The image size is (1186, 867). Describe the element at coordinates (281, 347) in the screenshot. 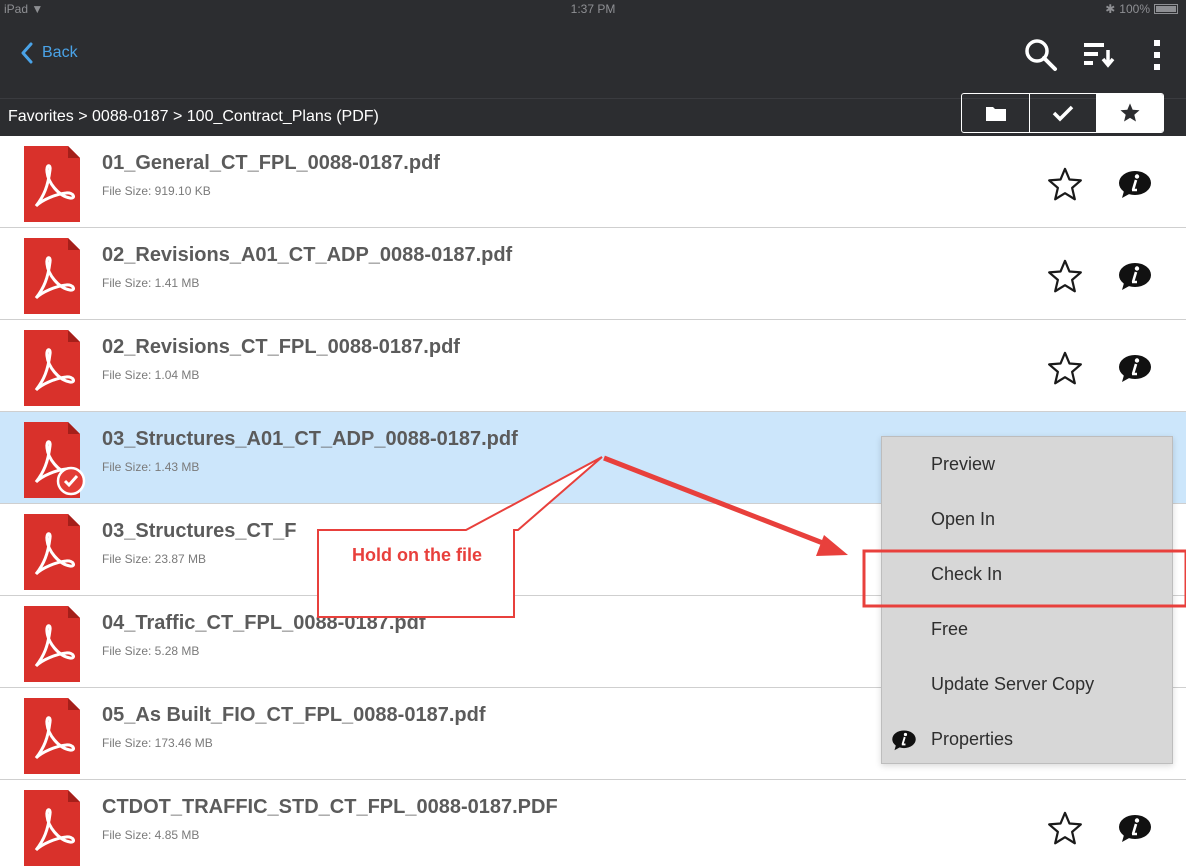

I see `file-name: 02_Revisions_CT_FPL_0088-0187.pdf` at that location.